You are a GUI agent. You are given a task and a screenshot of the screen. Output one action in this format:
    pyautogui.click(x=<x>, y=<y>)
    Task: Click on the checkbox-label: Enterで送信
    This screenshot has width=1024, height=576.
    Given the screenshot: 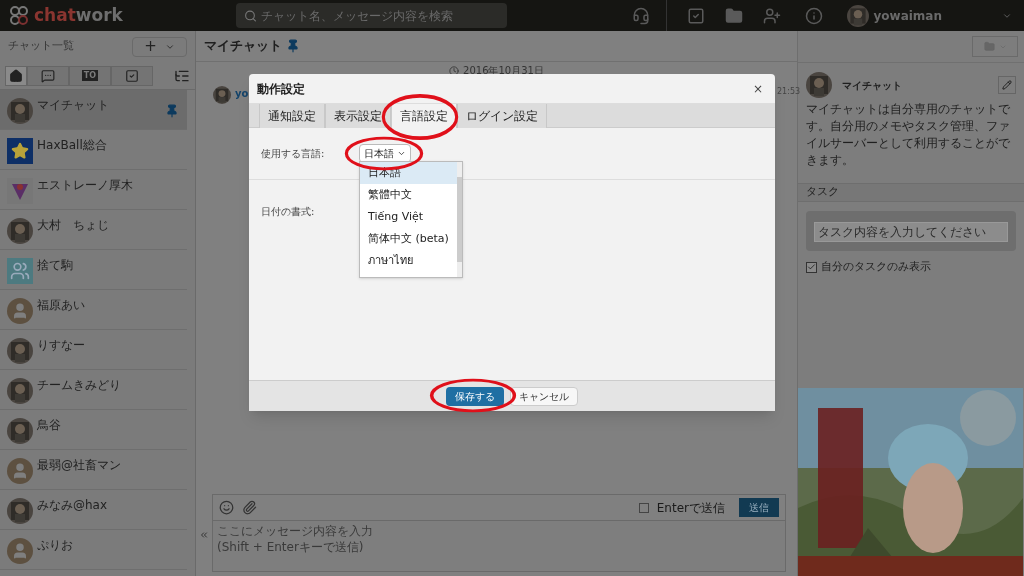 What is the action you would take?
    pyautogui.click(x=690, y=508)
    